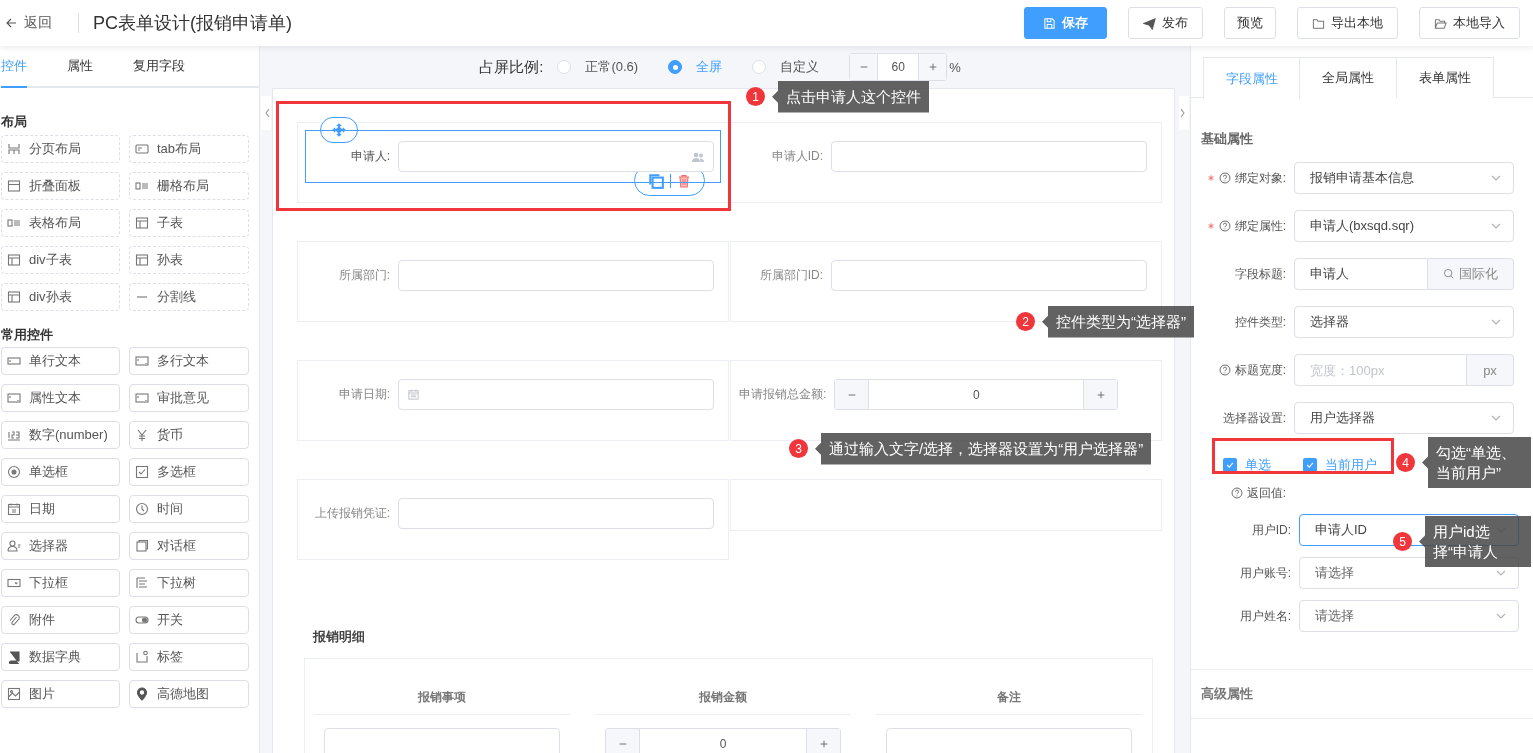 The width and height of the screenshot is (1533, 753). What do you see at coordinates (60, 361) in the screenshot?
I see `component-item: 单行文本` at bounding box center [60, 361].